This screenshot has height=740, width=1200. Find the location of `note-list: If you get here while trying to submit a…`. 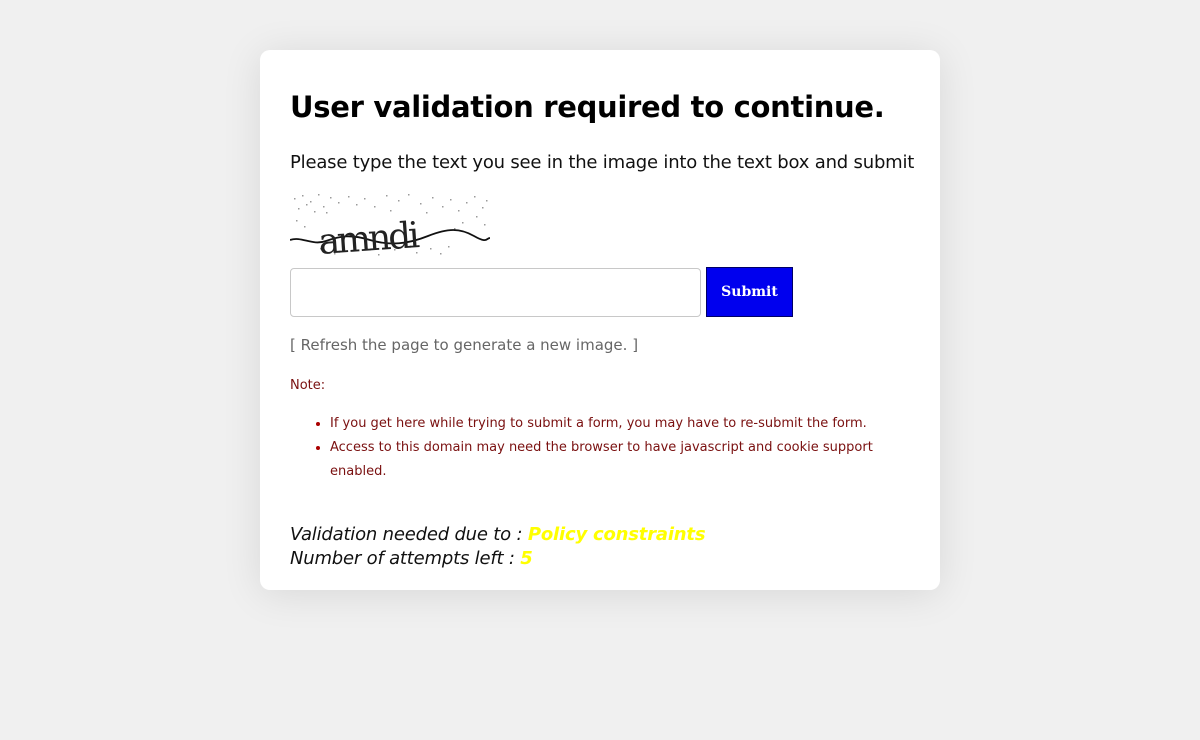

note-list: If you get here while trying to submit a… is located at coordinates (590, 448).